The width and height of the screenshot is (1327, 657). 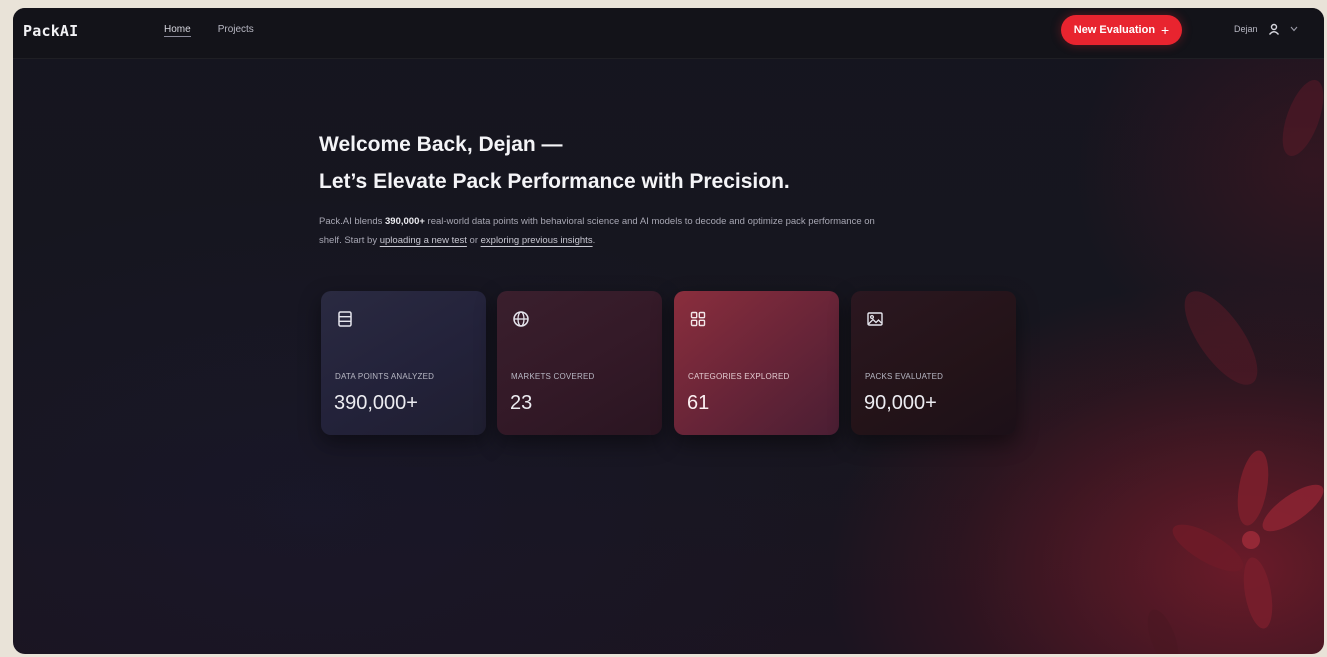 What do you see at coordinates (594, 240) in the screenshot?
I see `intro-text-d: .` at bounding box center [594, 240].